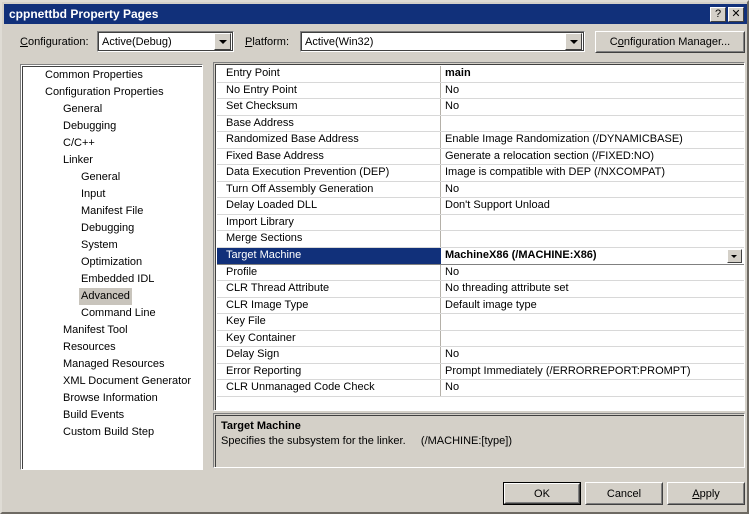 The image size is (749, 514). What do you see at coordinates (736, 14) in the screenshot?
I see `close-icon: ✕` at bounding box center [736, 14].